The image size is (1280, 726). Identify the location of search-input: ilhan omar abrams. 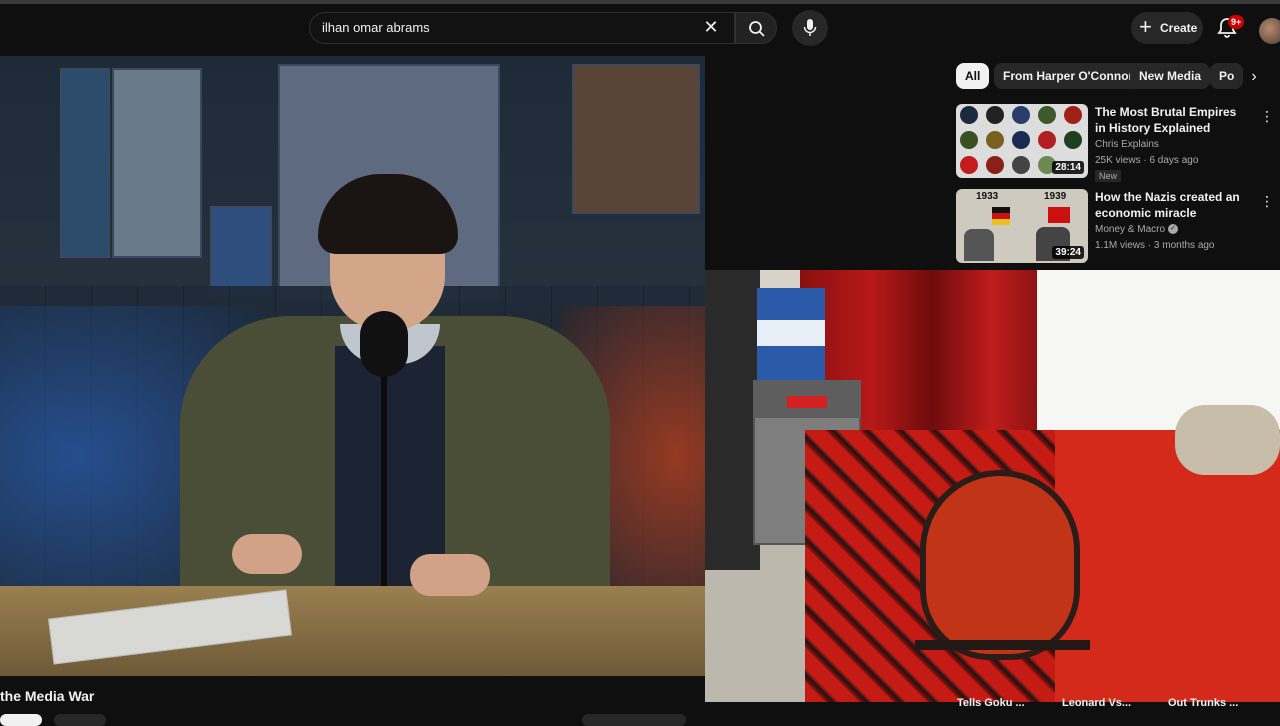
(522, 28).